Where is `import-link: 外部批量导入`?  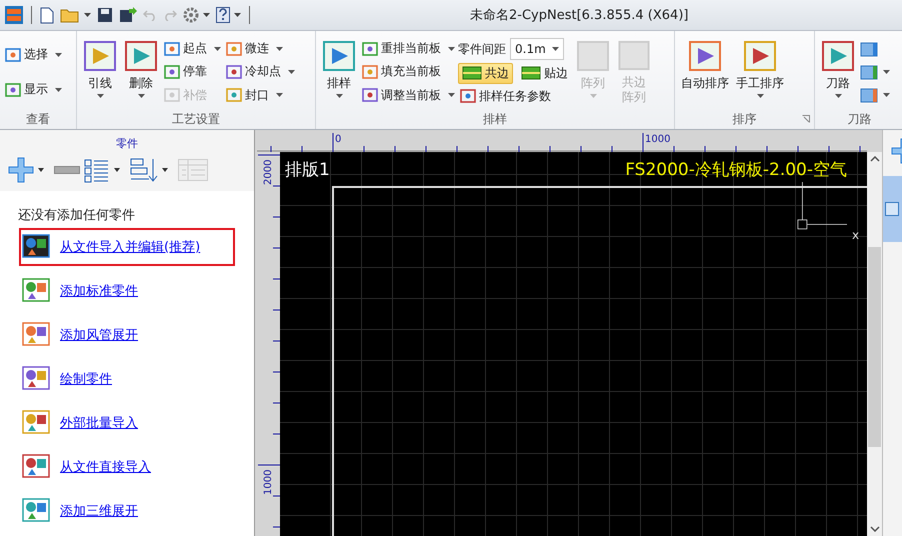
import-link: 外部批量导入 is located at coordinates (99, 423).